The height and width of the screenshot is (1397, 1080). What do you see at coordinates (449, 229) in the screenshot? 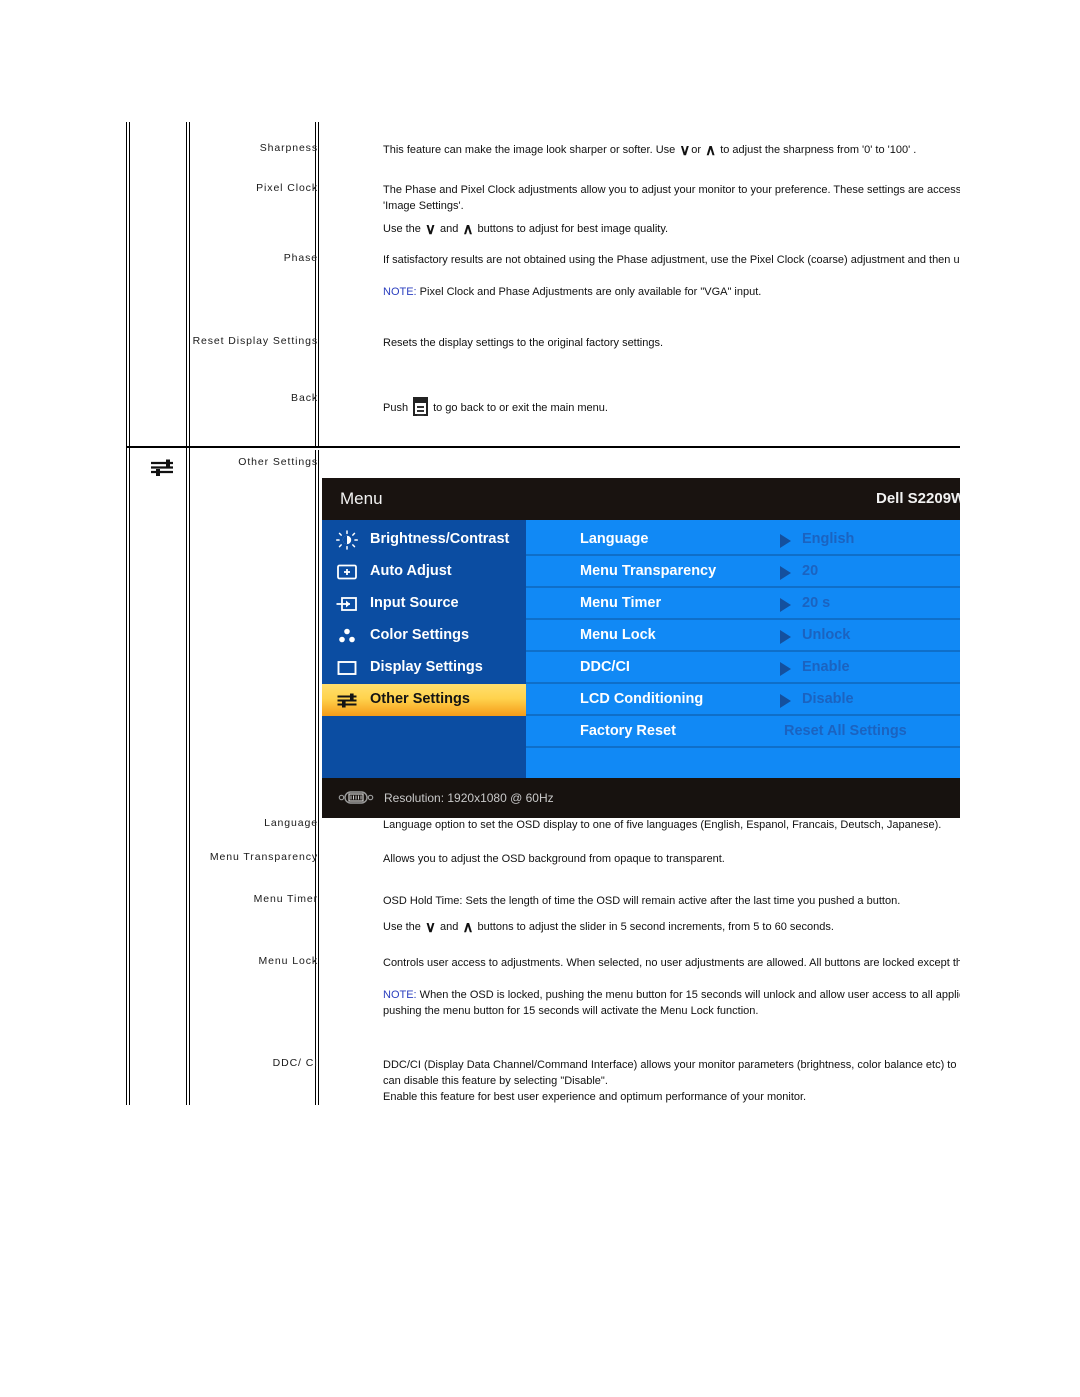
I see `pixel-clock-line3-b: and` at bounding box center [449, 229].